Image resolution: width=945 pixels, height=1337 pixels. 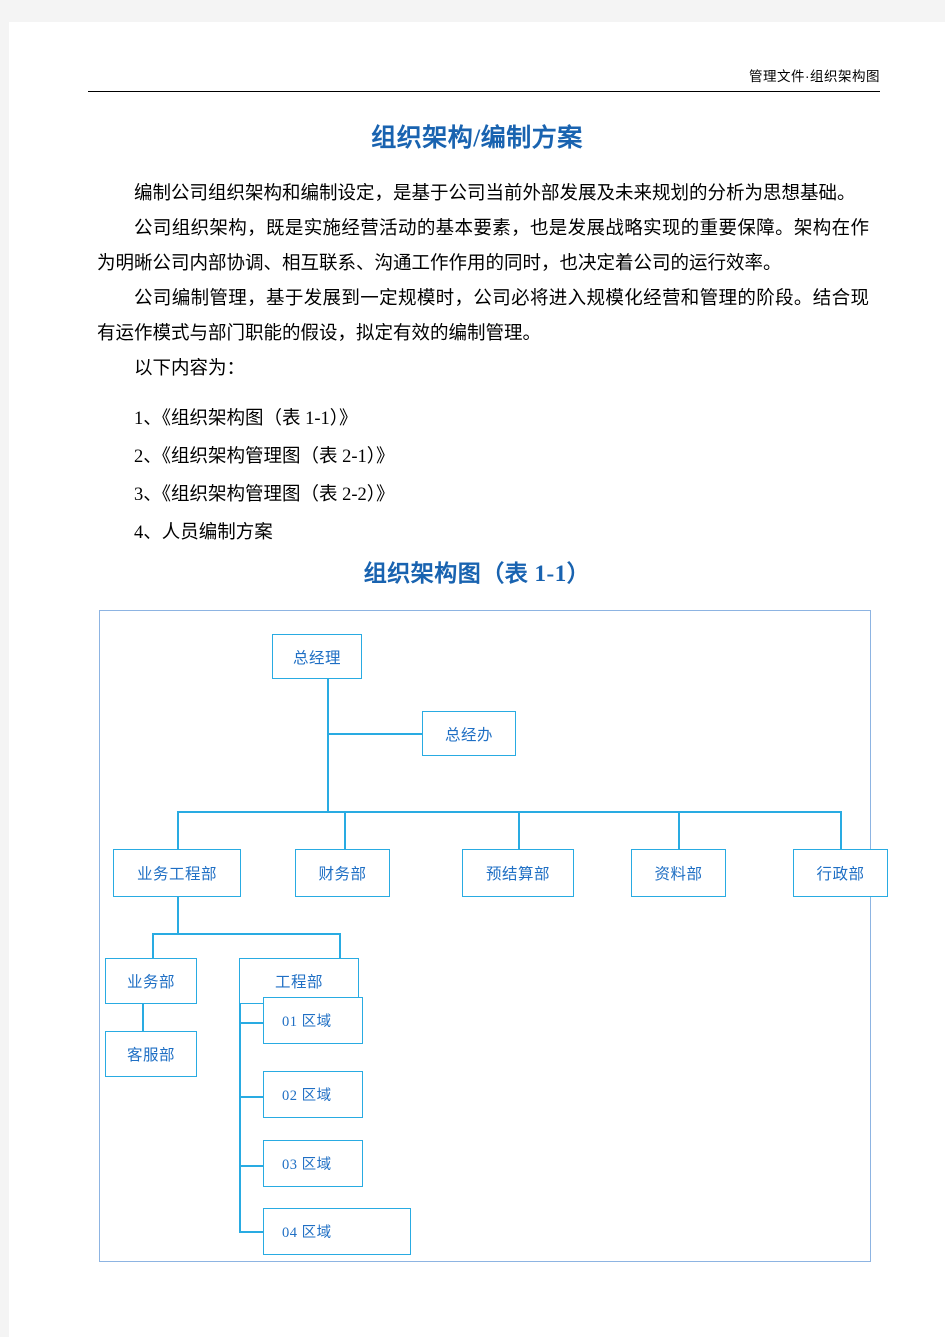 I want to click on connector-gm-vertical, so click(x=328, y=745).